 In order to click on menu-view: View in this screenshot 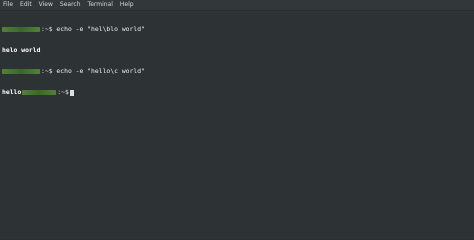, I will do `click(46, 5)`.